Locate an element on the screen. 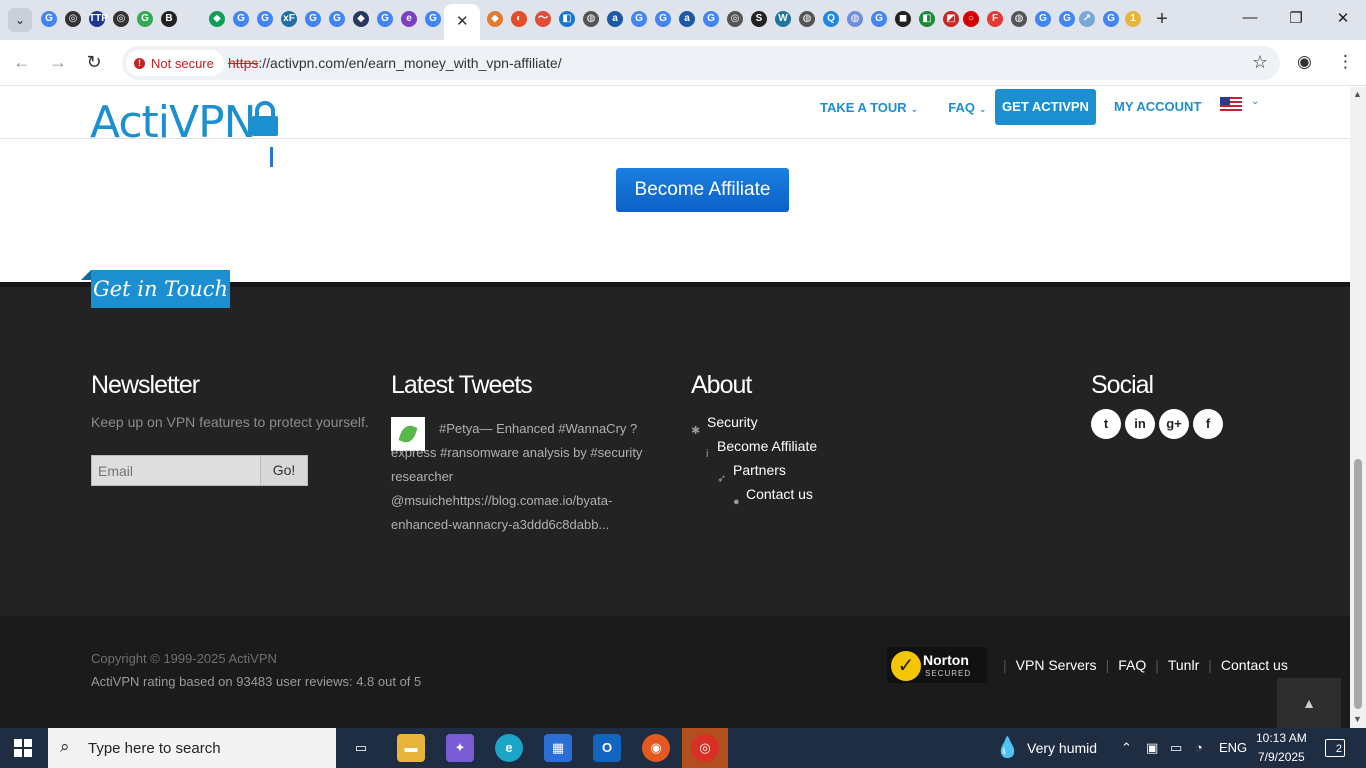 This screenshot has height=768, width=1366. restore-icon: ❐ is located at coordinates (1296, 18).